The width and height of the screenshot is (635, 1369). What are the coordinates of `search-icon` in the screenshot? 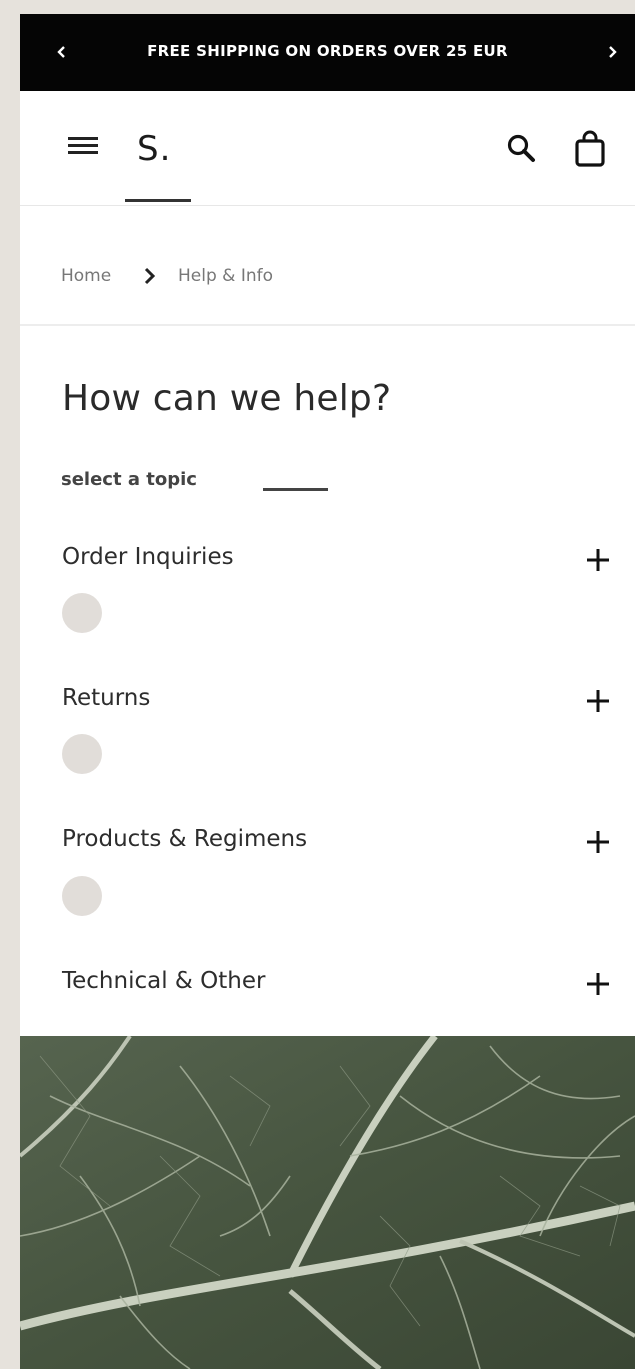 It's located at (522, 149).